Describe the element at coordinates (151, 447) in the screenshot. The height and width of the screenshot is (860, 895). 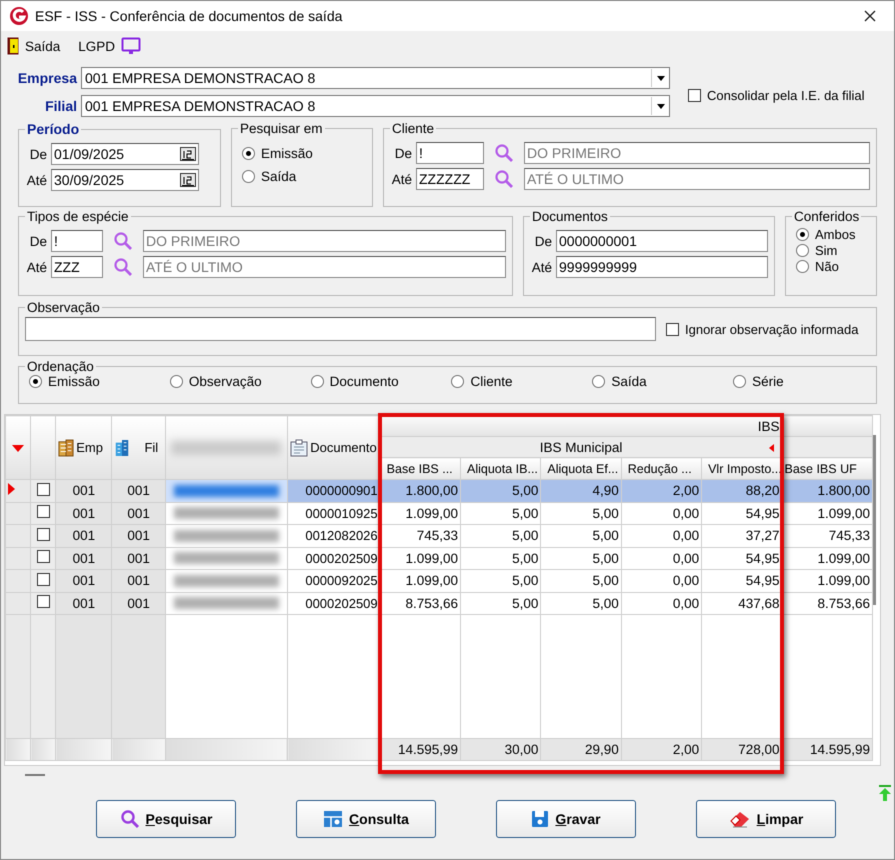
I see `column-header: Fil` at that location.